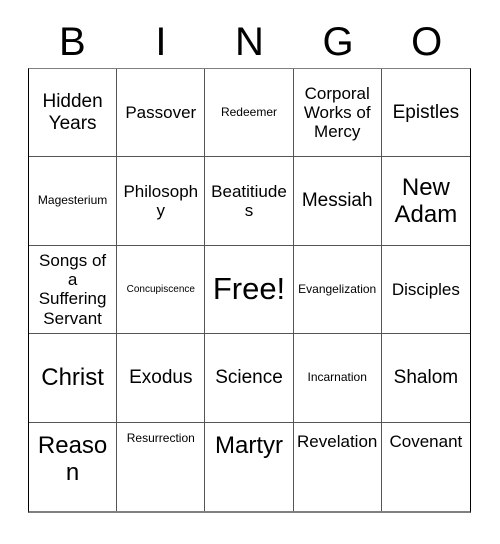 This screenshot has width=500, height=544. I want to click on bingo-header-letter-g: G, so click(338, 42).